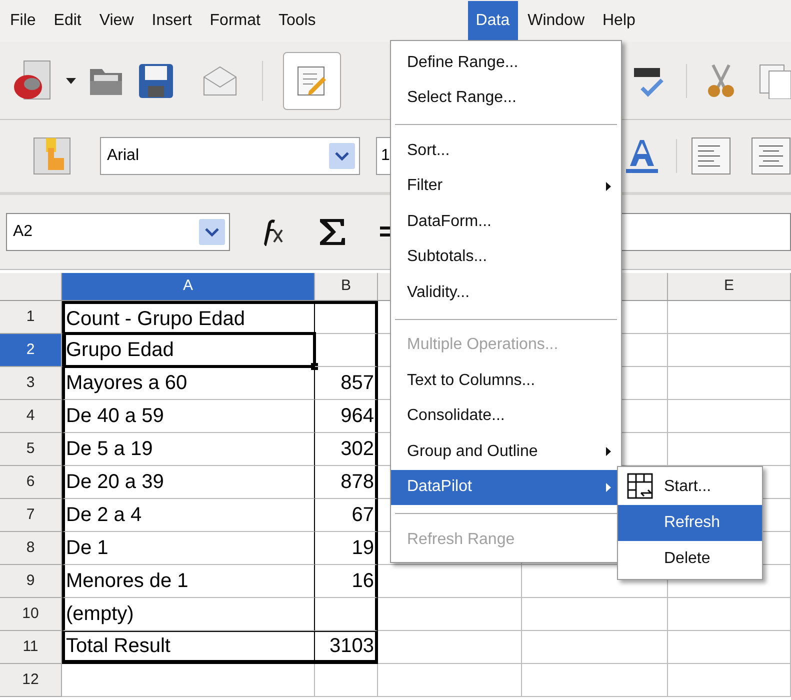 Image resolution: width=791 pixels, height=700 pixels. What do you see at coordinates (188, 515) in the screenshot?
I see `table-cell: De 2 a 4` at bounding box center [188, 515].